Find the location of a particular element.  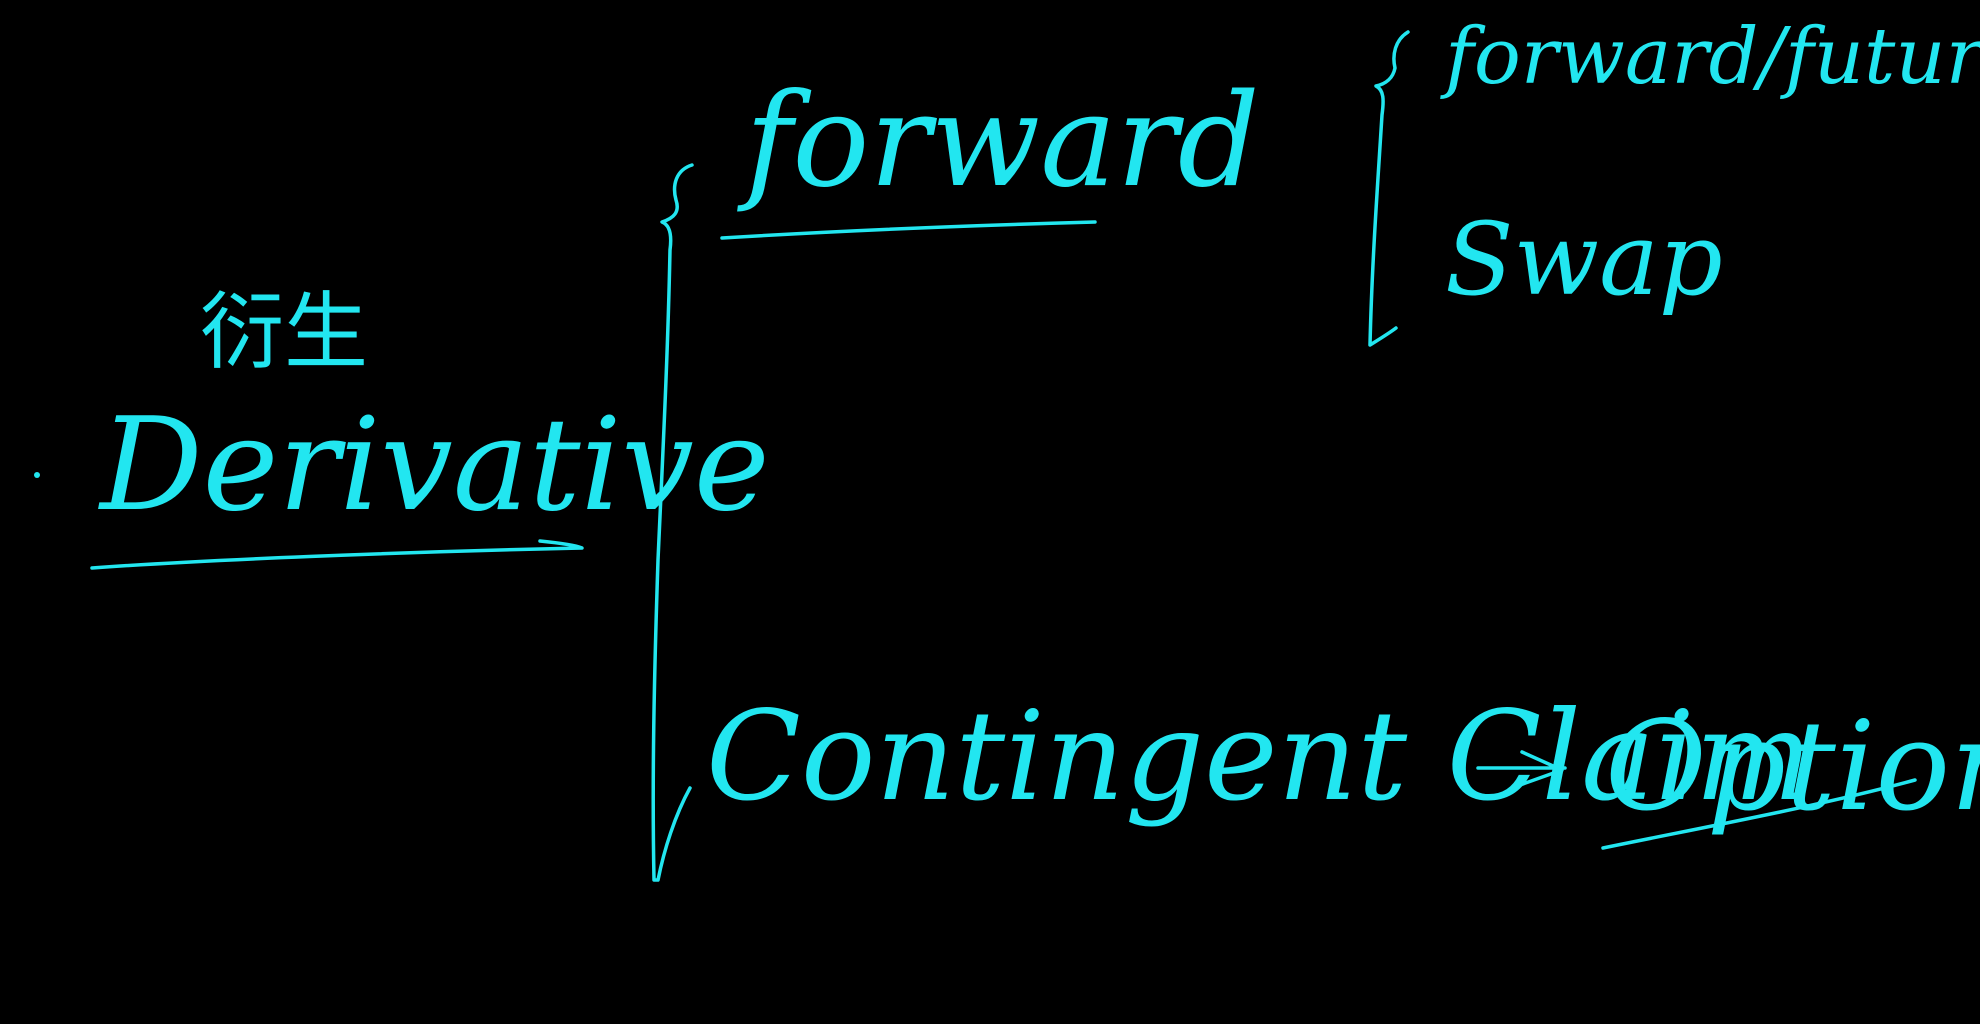

option-underline is located at coordinates (1759, 814).